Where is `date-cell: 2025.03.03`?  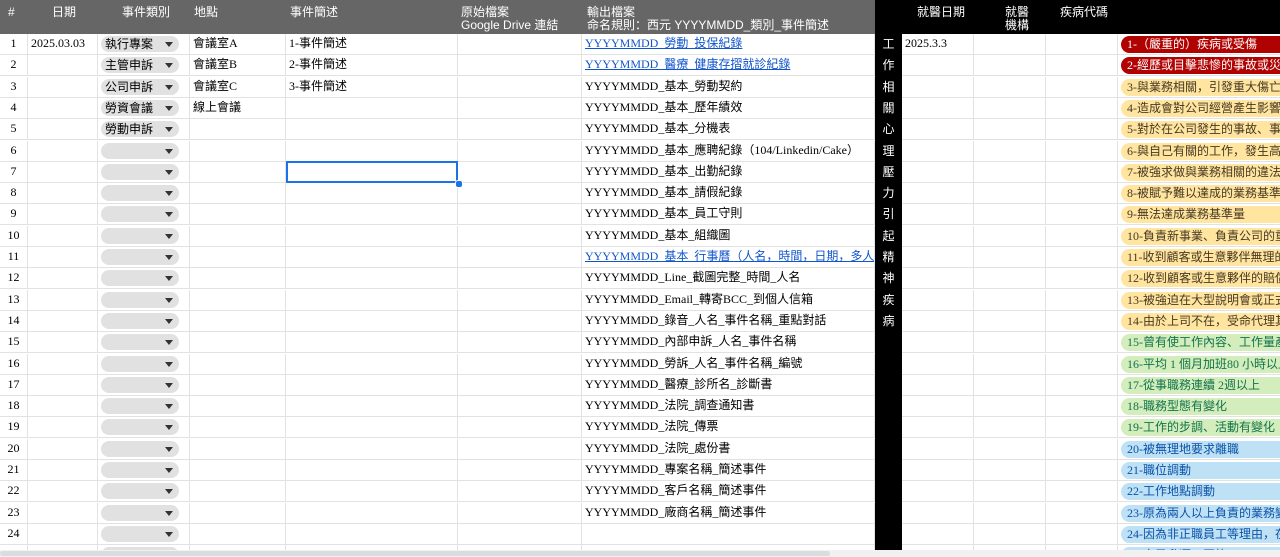 date-cell: 2025.03.03 is located at coordinates (63, 44).